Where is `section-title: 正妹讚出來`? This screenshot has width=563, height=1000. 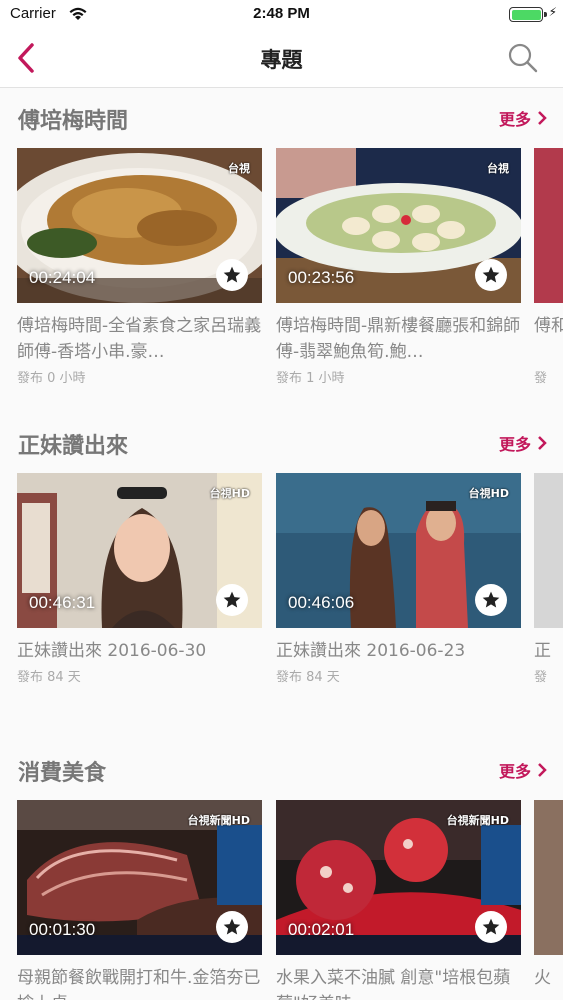 section-title: 正妹讚出來 is located at coordinates (73, 446).